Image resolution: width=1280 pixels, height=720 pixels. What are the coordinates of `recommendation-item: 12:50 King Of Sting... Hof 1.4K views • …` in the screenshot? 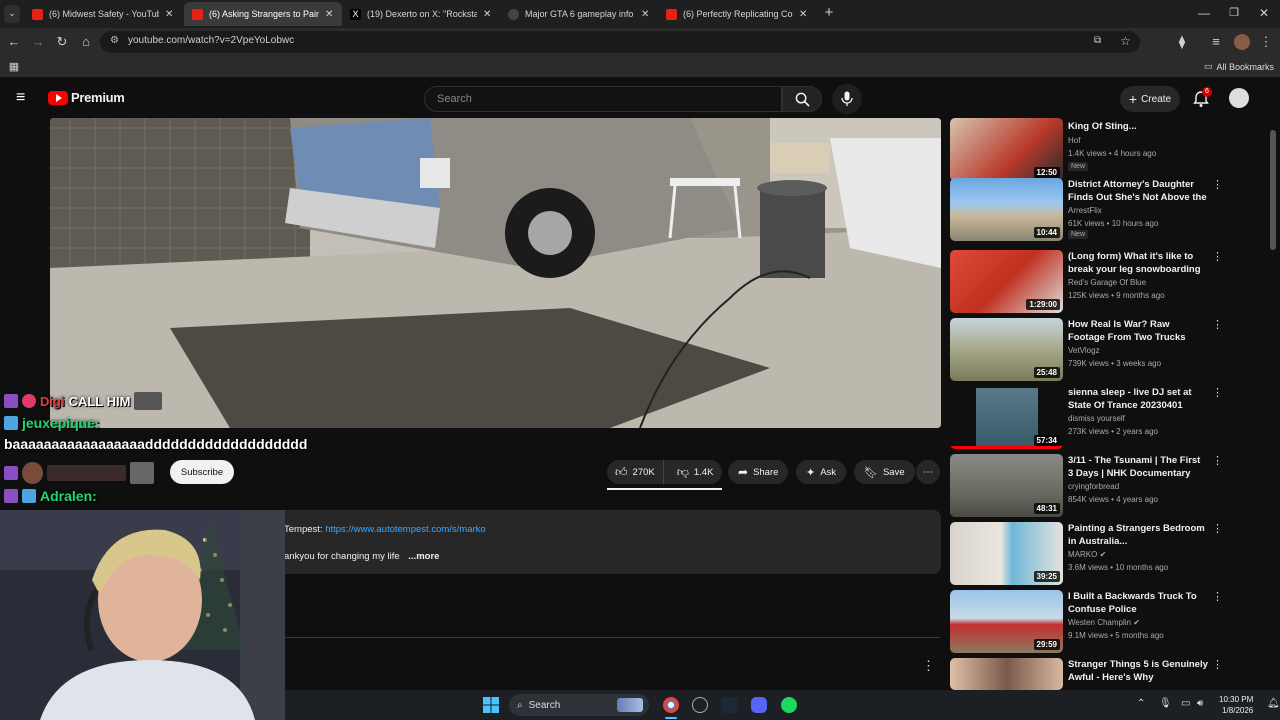 It's located at (1110, 151).